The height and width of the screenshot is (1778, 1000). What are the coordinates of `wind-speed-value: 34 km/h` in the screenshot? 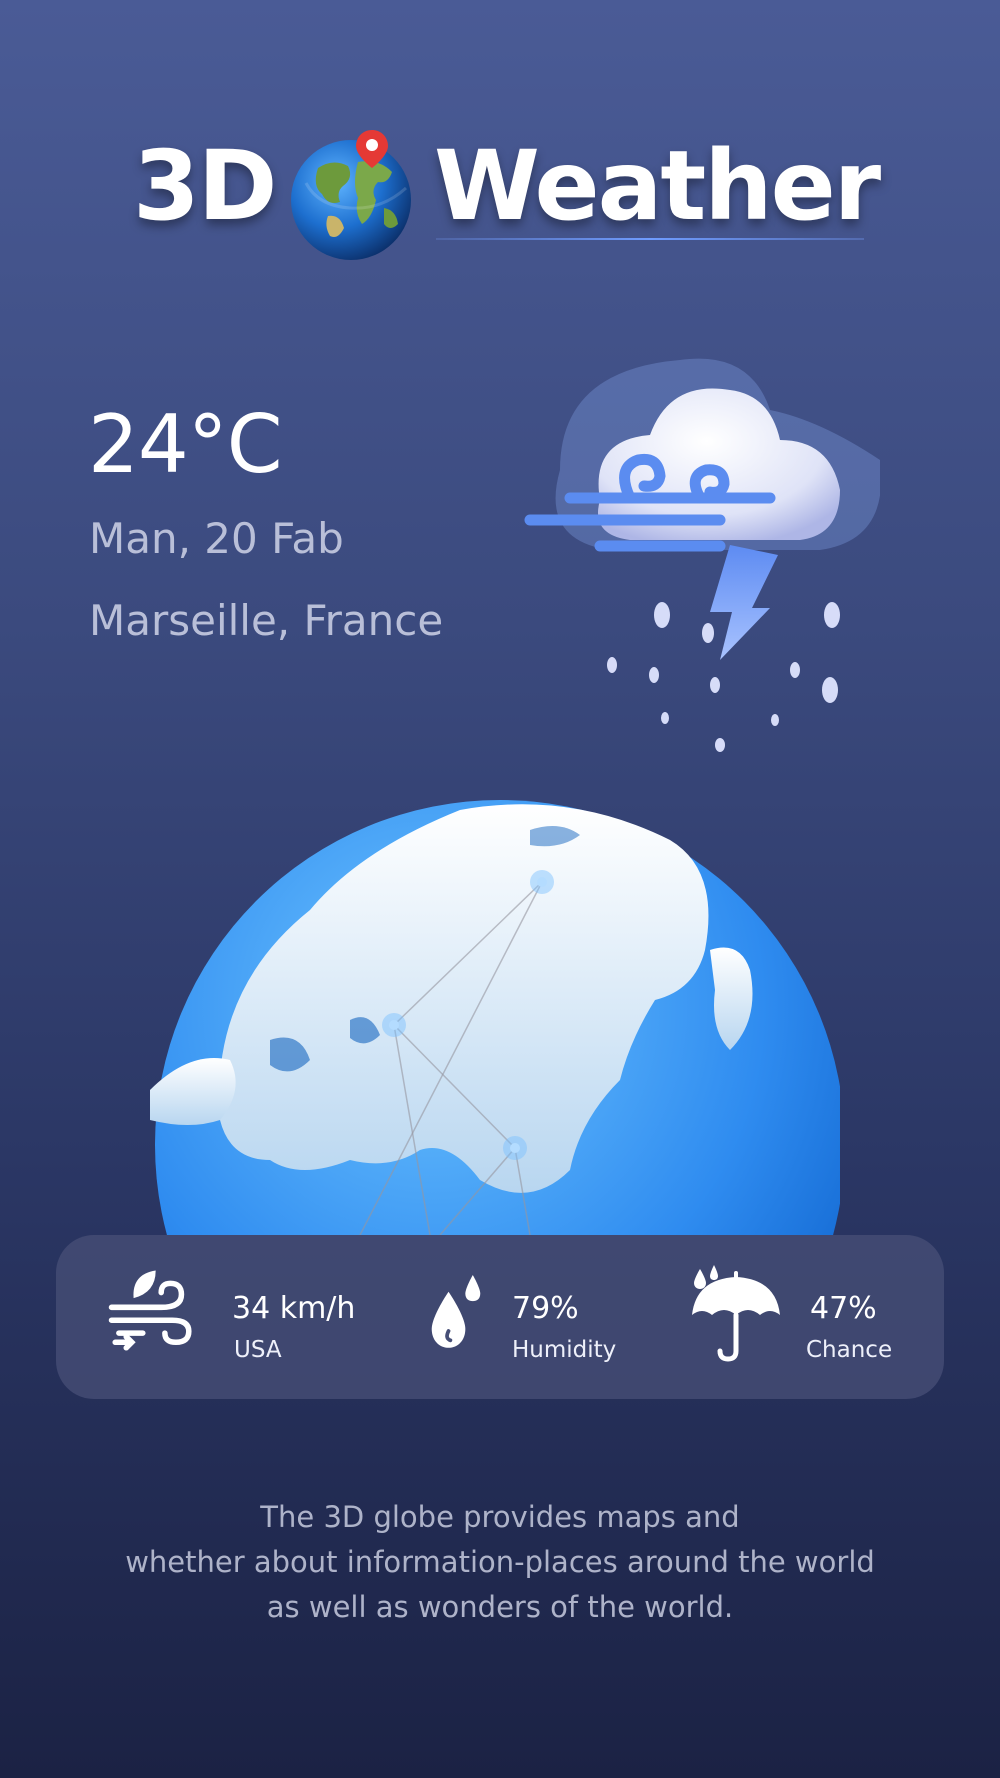 It's located at (294, 1308).